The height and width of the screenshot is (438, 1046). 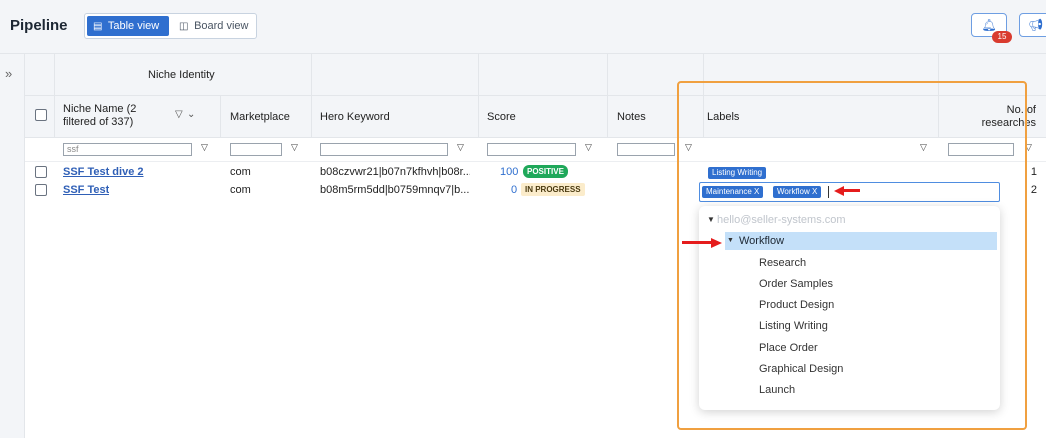 What do you see at coordinates (631, 117) in the screenshot?
I see `column-notes: Notes` at bounding box center [631, 117].